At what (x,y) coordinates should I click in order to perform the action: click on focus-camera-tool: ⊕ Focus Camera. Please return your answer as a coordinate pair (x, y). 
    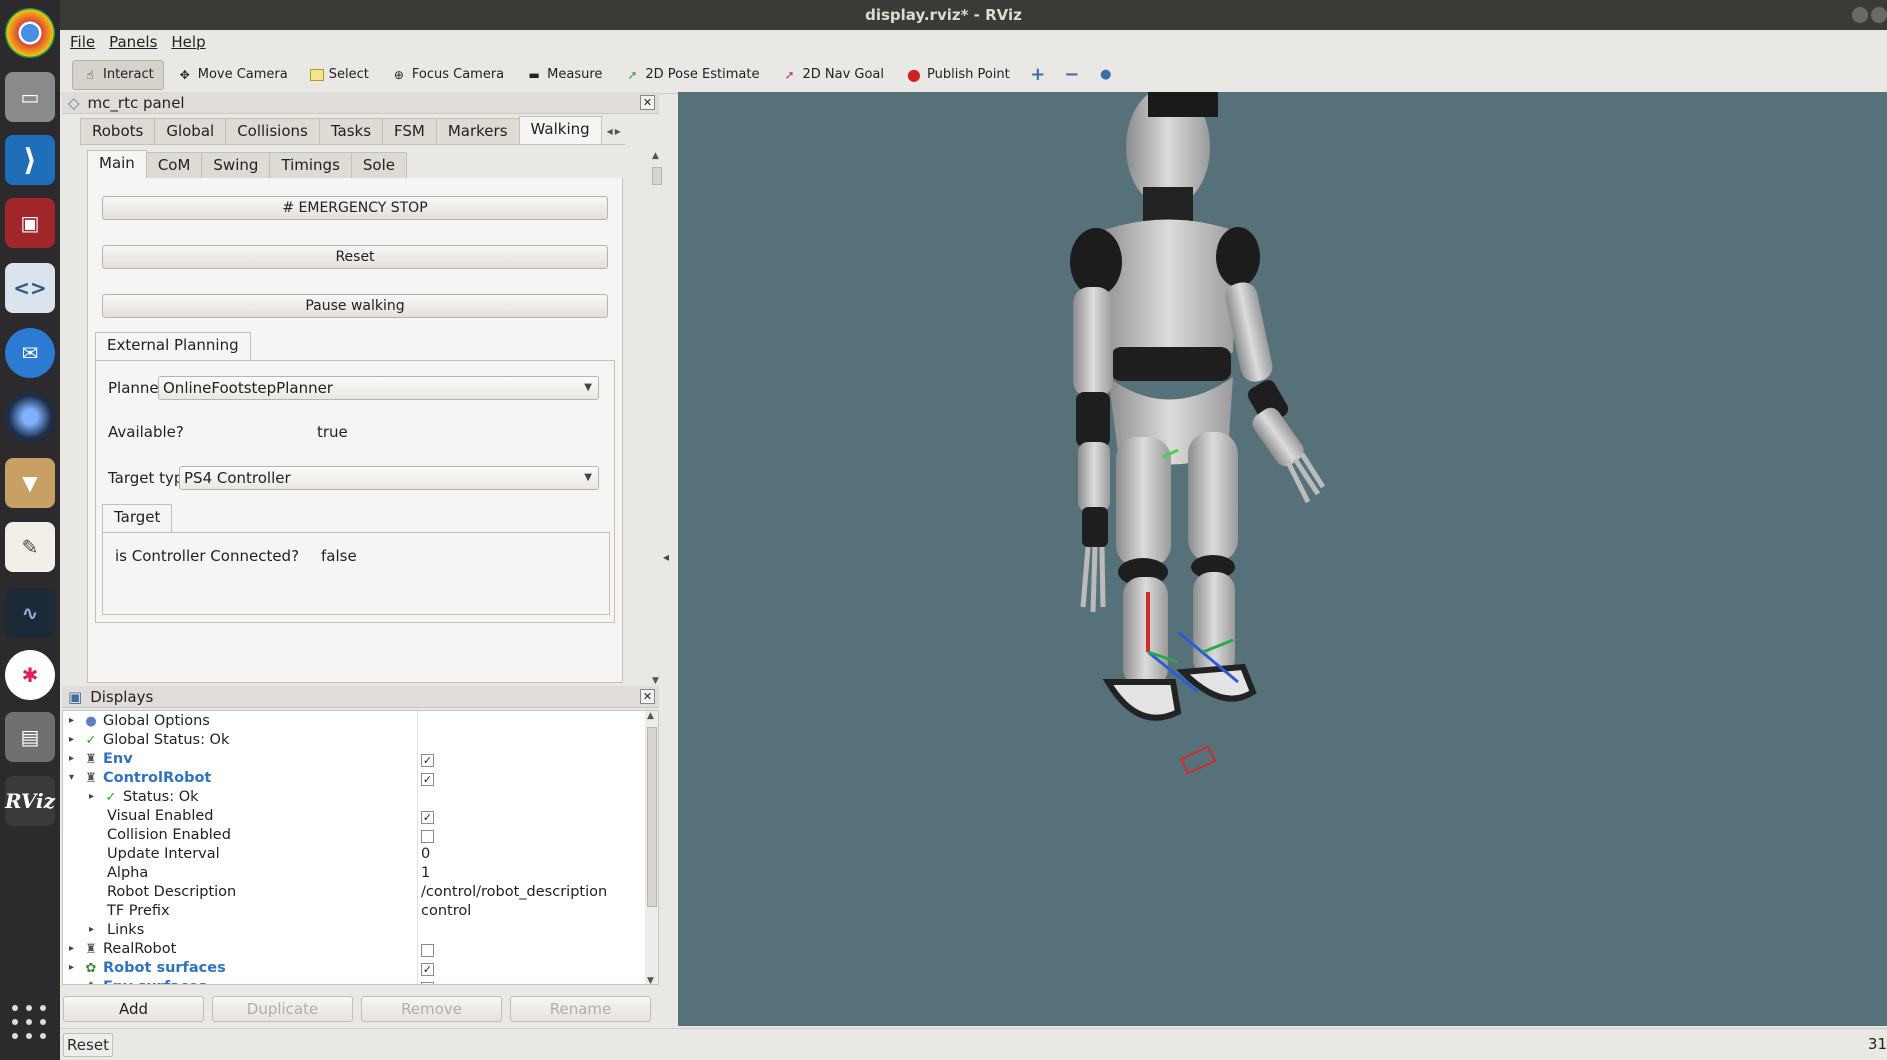
    Looking at the image, I should click on (447, 75).